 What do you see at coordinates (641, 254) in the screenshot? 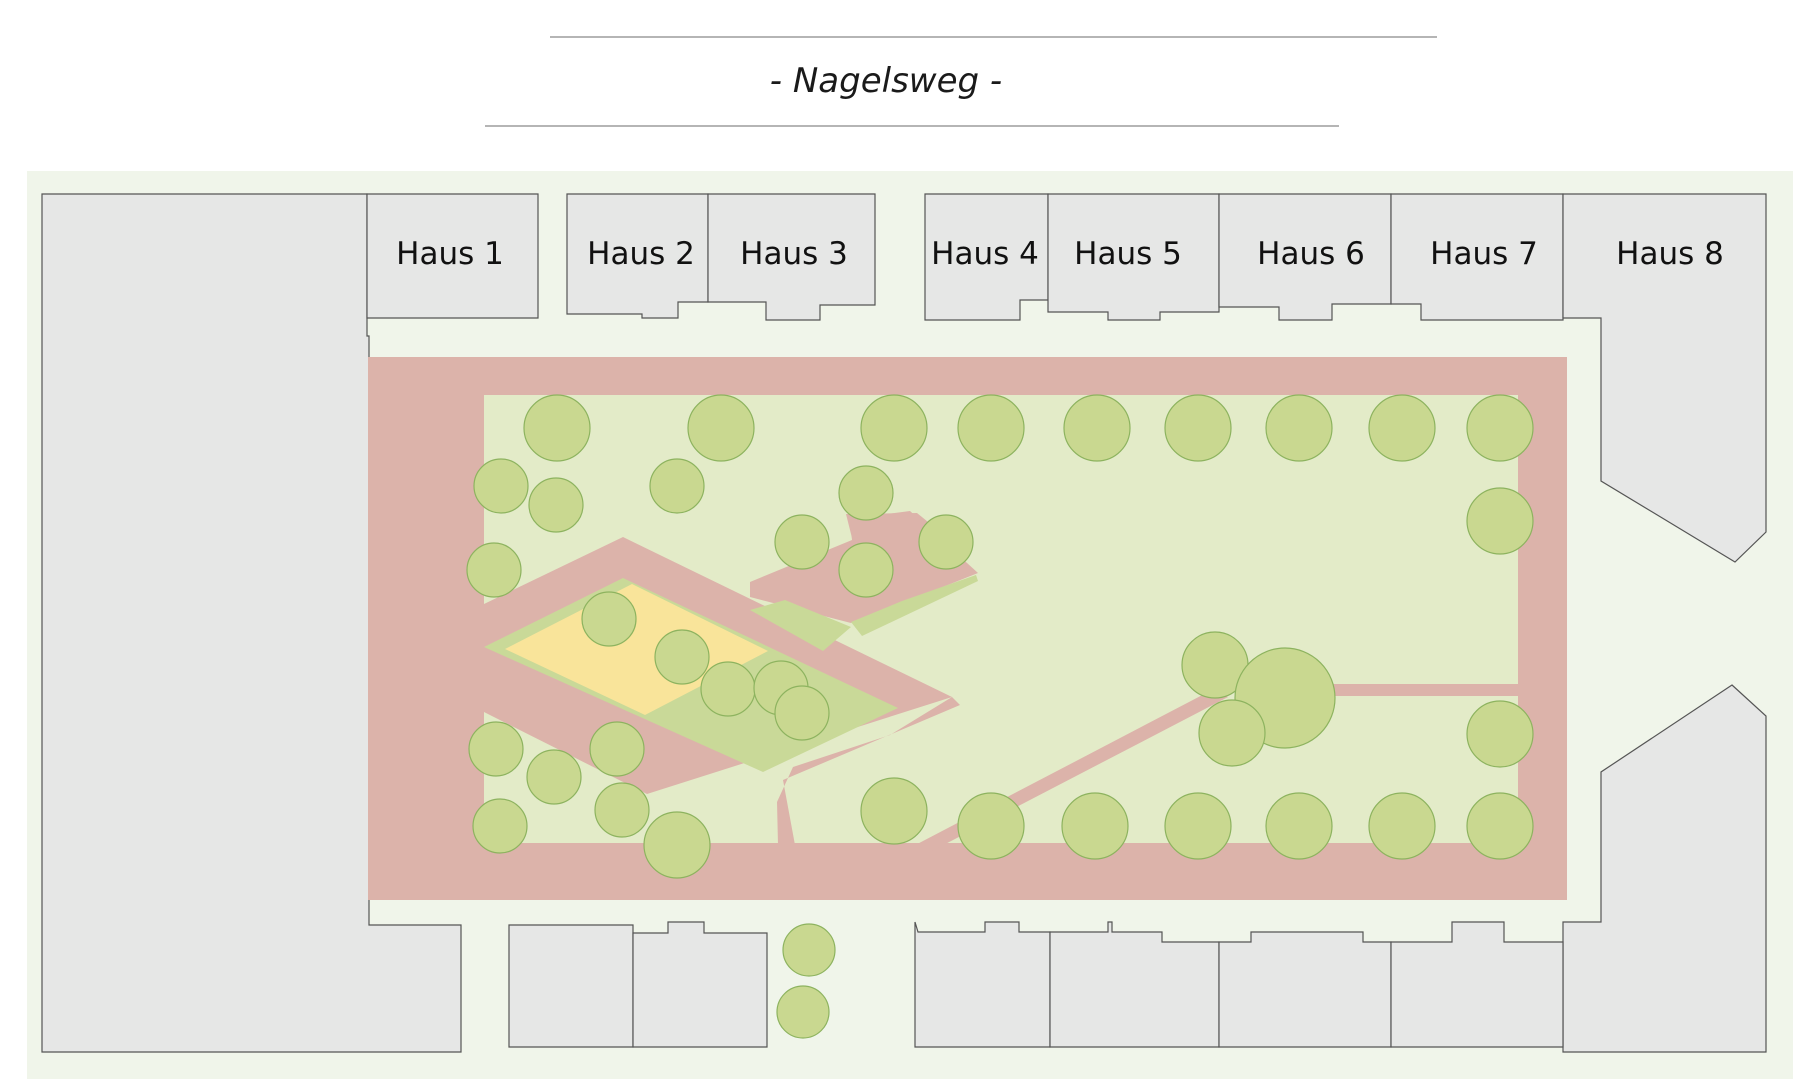
I see `house-label-2: Haus 2` at bounding box center [641, 254].